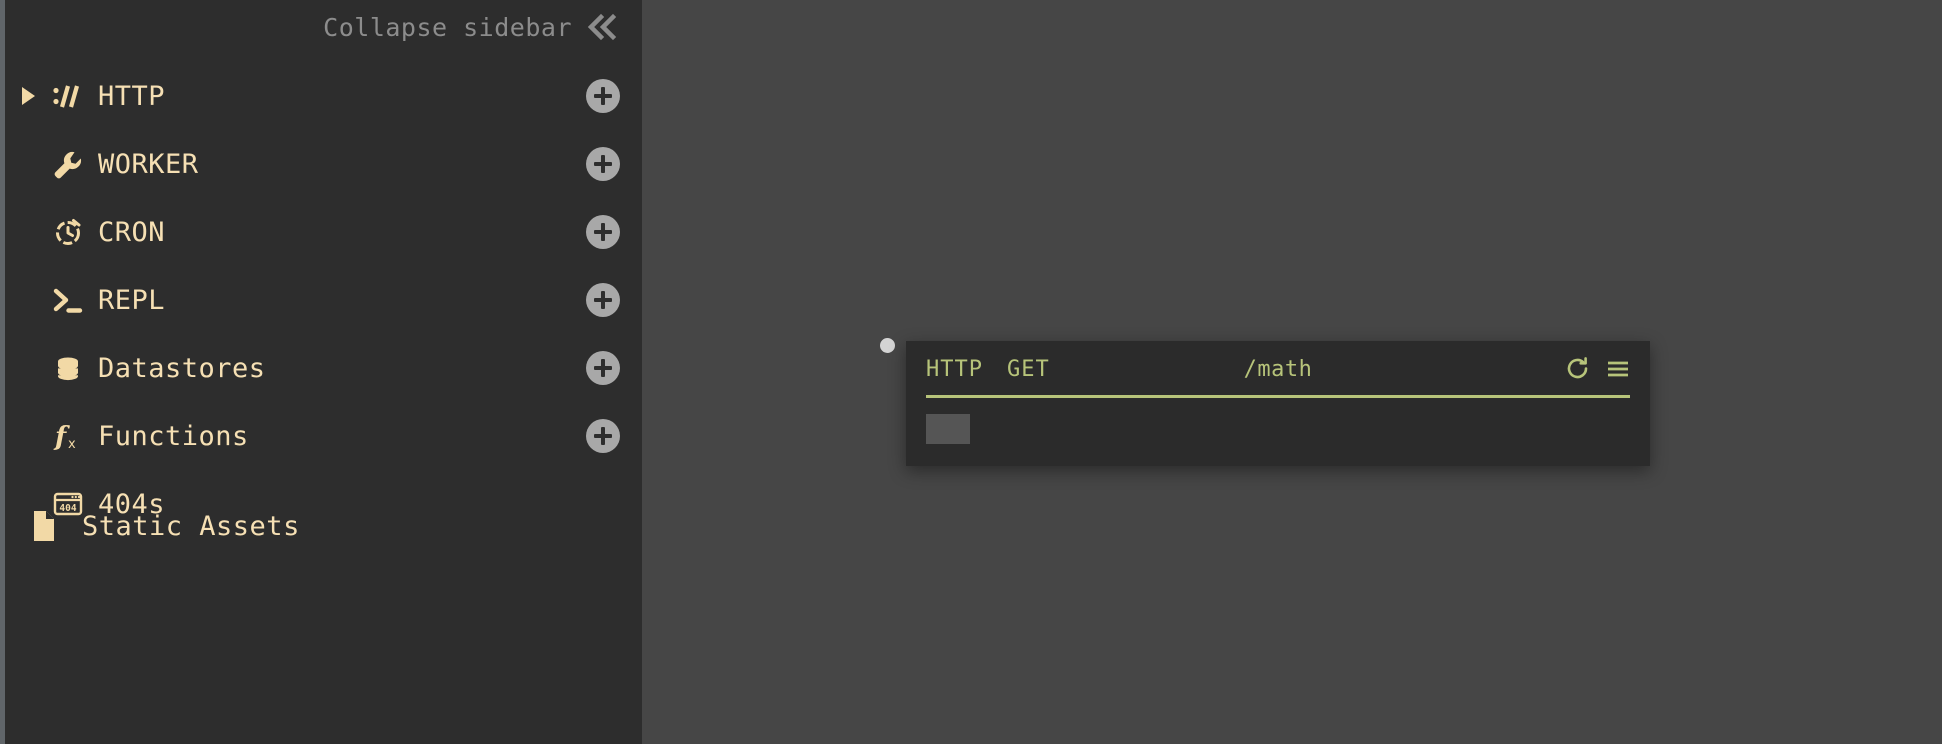 The height and width of the screenshot is (744, 1942). What do you see at coordinates (1578, 369) in the screenshot?
I see `refresh-icon` at bounding box center [1578, 369].